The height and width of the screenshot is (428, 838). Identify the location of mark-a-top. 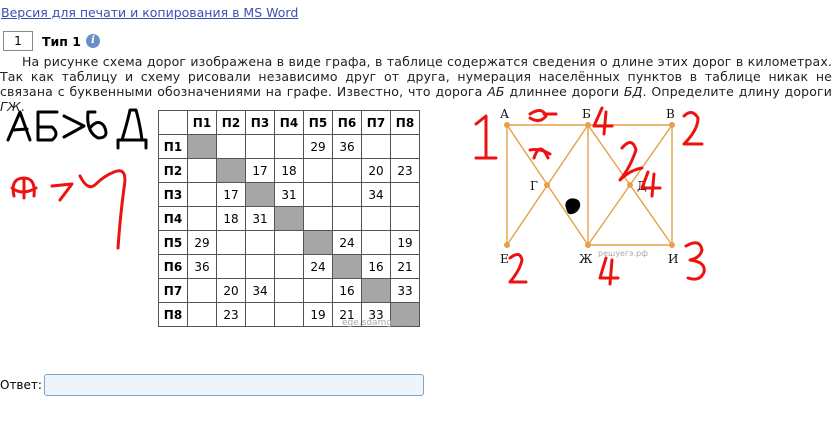
(543, 116).